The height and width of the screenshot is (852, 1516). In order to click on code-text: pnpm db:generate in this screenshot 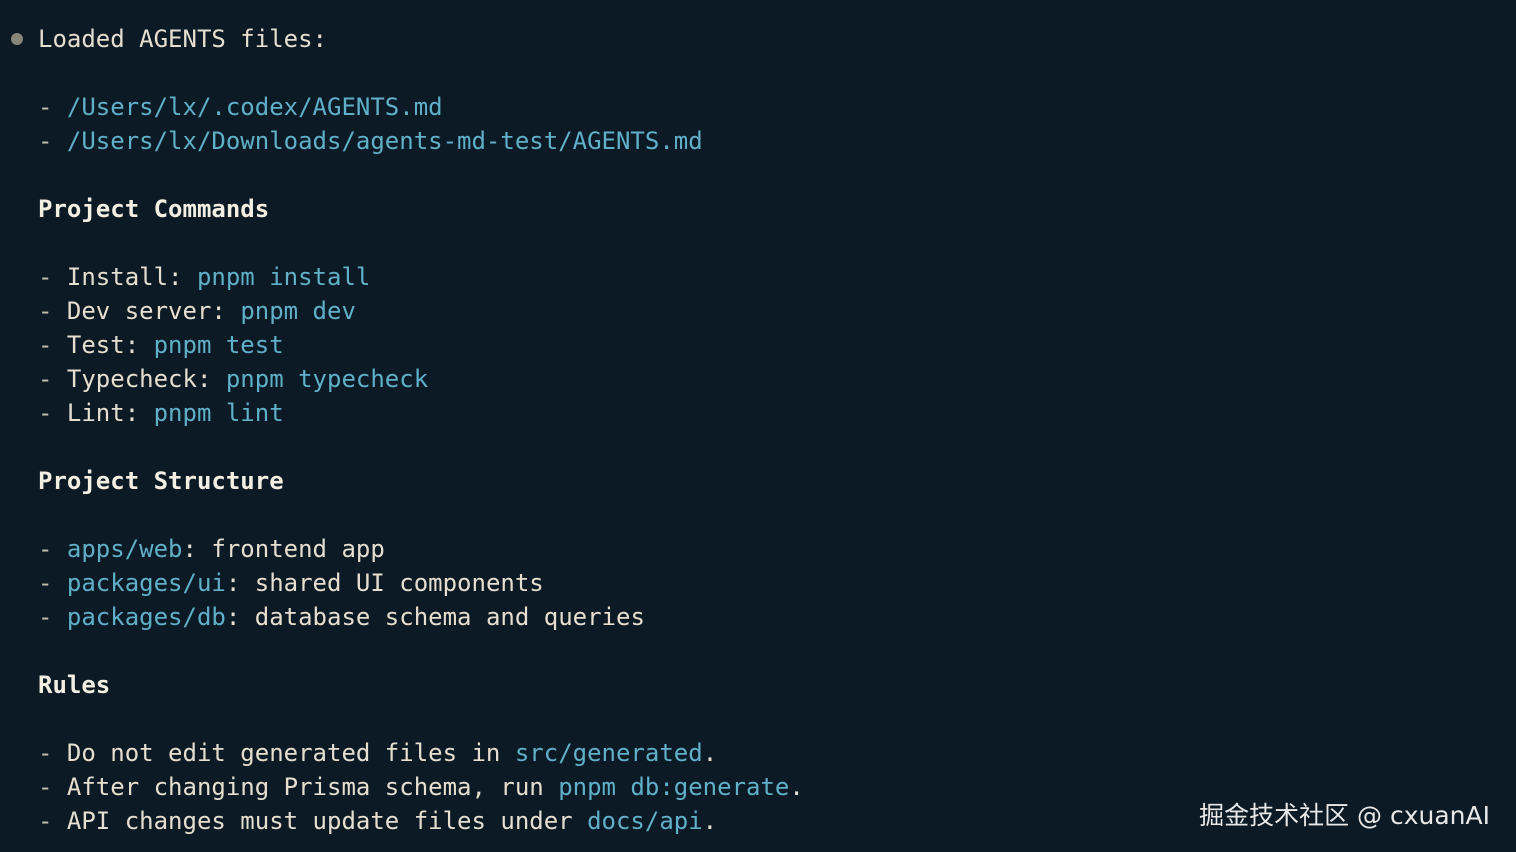, I will do `click(674, 787)`.